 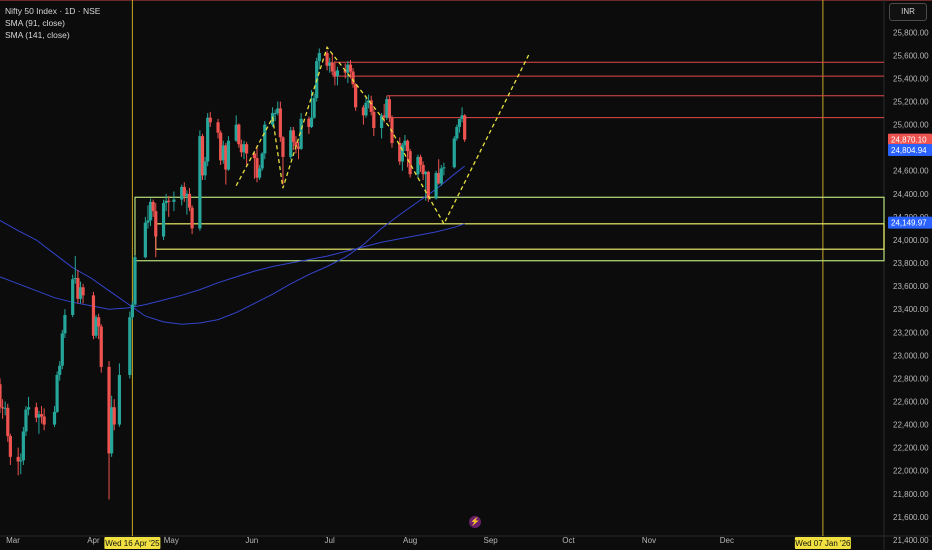 I want to click on green-support-zone, so click(x=509, y=229).